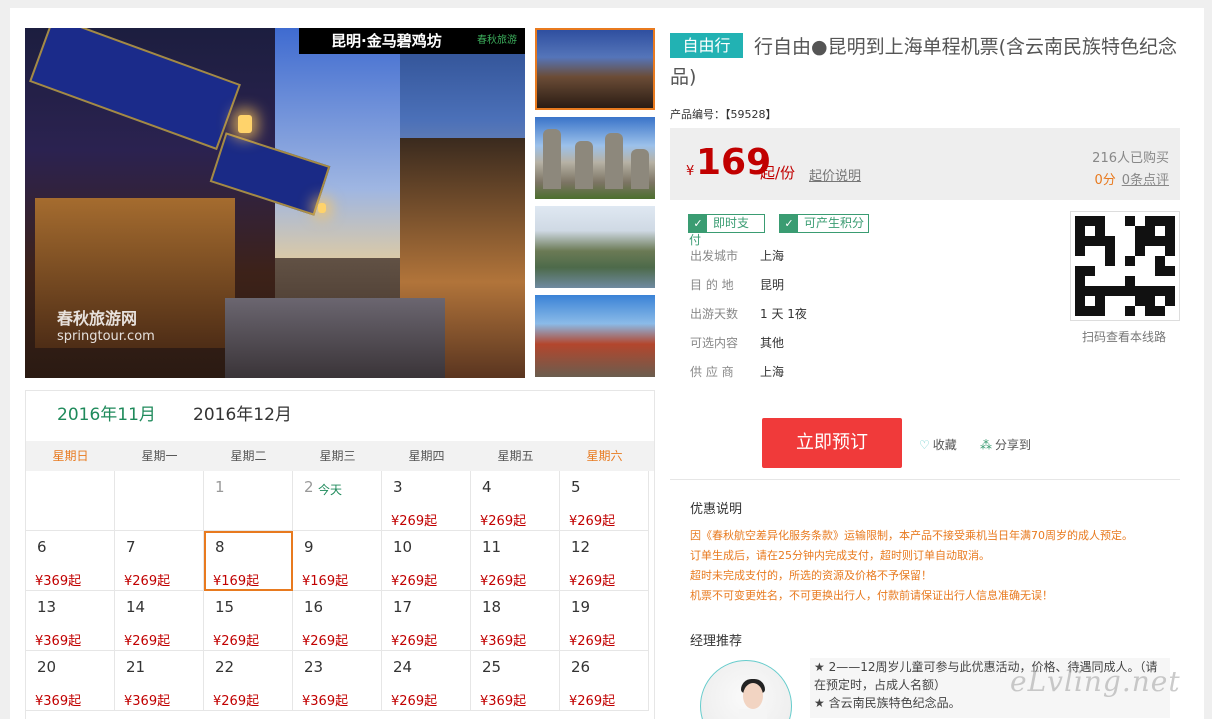  I want to click on attr-key: 出游天数, so click(714, 314).